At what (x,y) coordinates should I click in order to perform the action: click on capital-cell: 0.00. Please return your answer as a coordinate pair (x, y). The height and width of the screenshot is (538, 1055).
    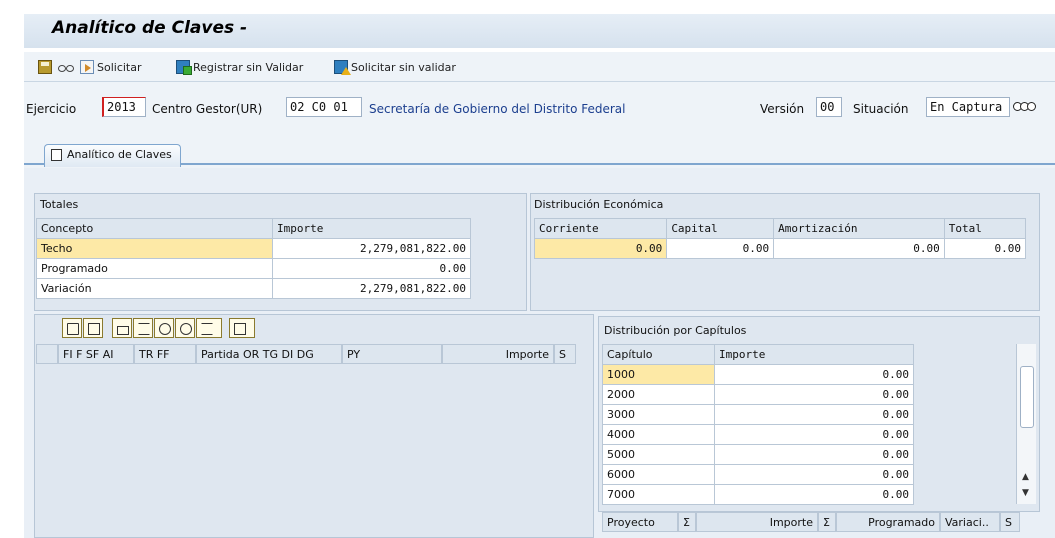
    Looking at the image, I should click on (720, 248).